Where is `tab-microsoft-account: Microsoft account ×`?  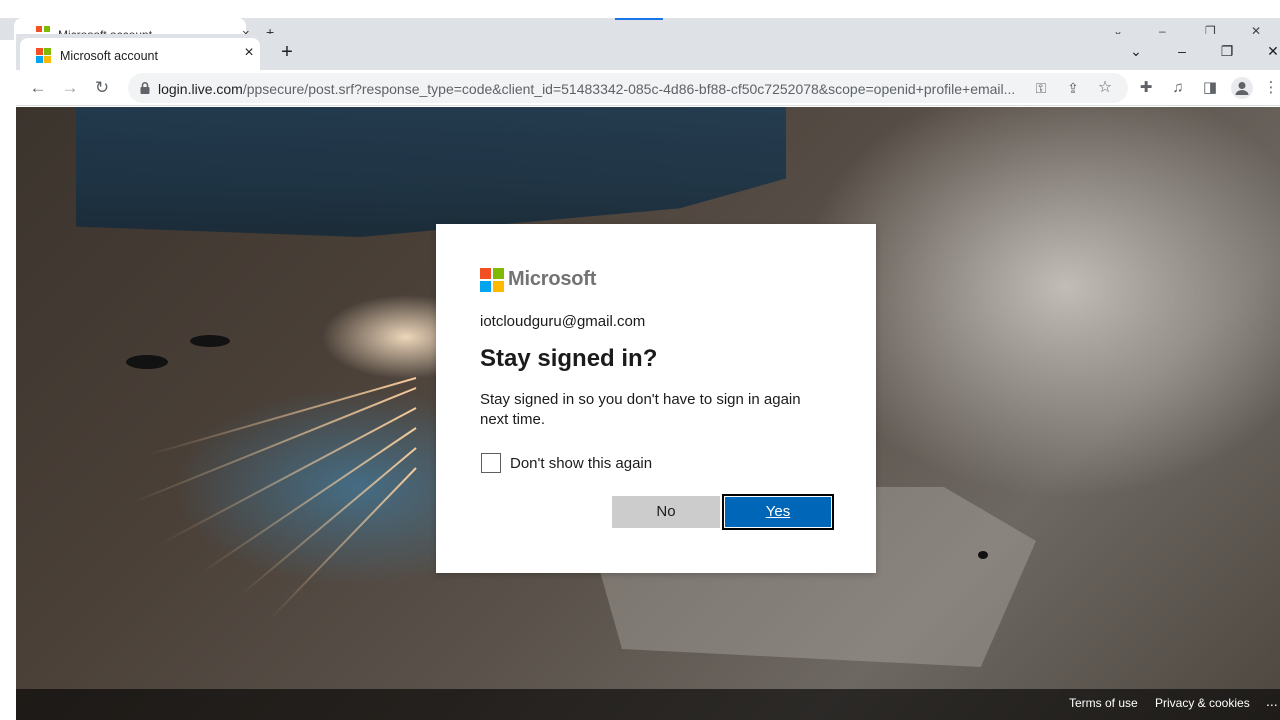 tab-microsoft-account: Microsoft account × is located at coordinates (140, 54).